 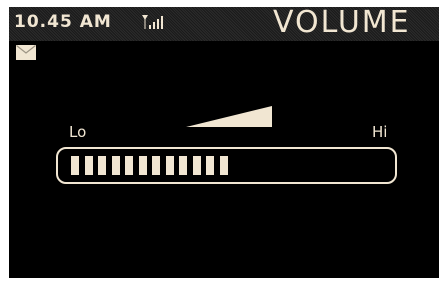 What do you see at coordinates (380, 132) in the screenshot?
I see `volume-hi-label: Hi` at bounding box center [380, 132].